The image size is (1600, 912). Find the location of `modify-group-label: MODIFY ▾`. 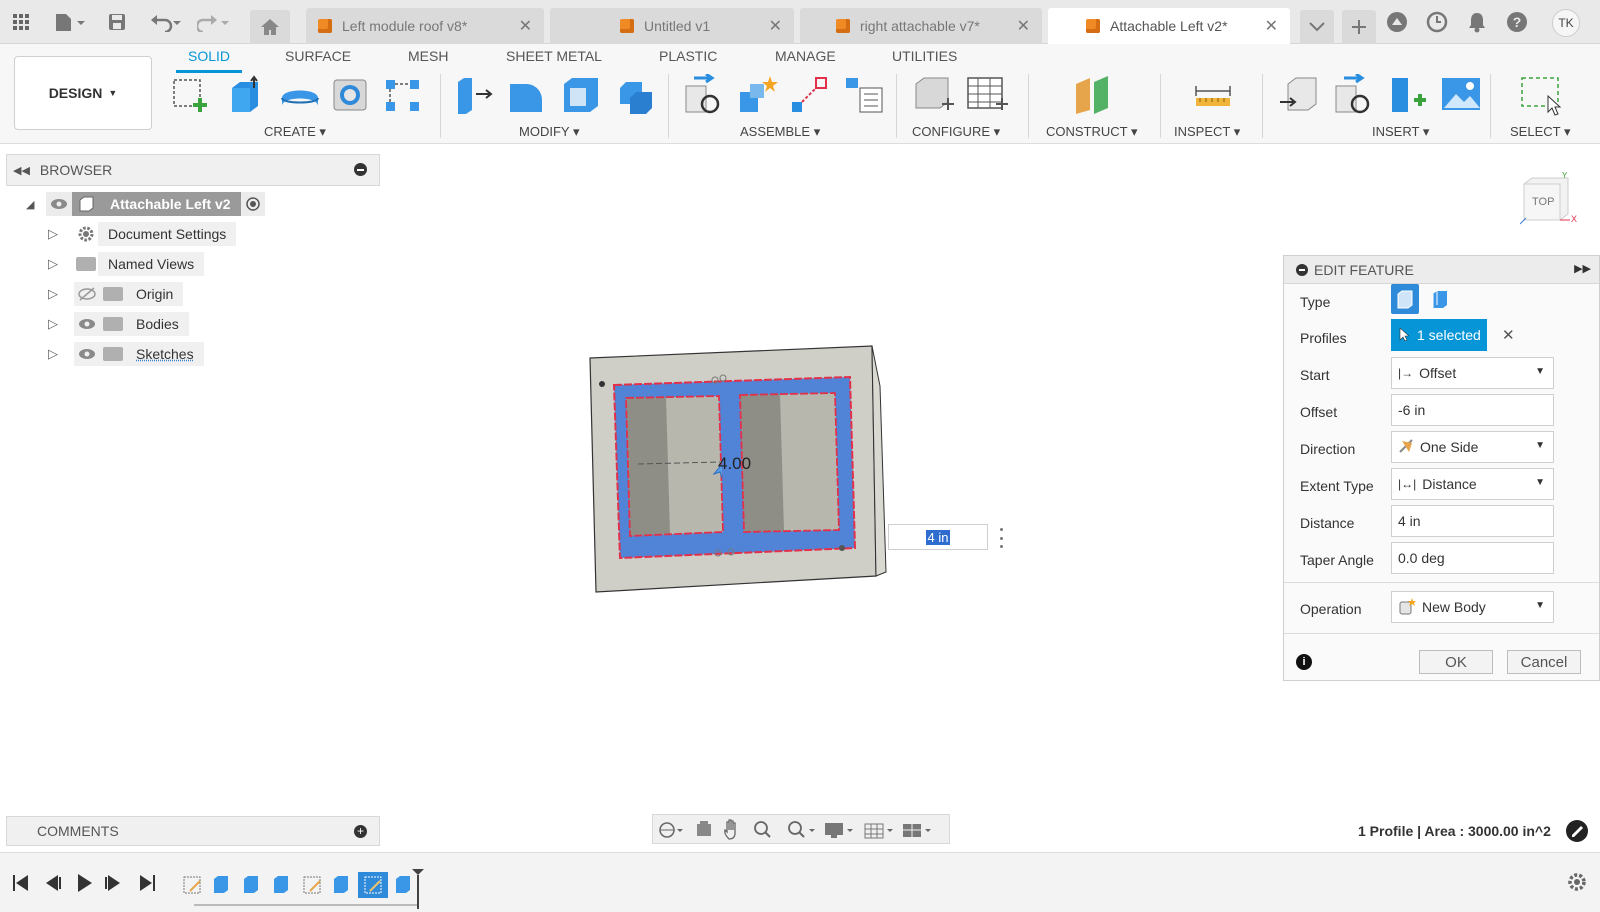

modify-group-label: MODIFY ▾ is located at coordinates (549, 132).